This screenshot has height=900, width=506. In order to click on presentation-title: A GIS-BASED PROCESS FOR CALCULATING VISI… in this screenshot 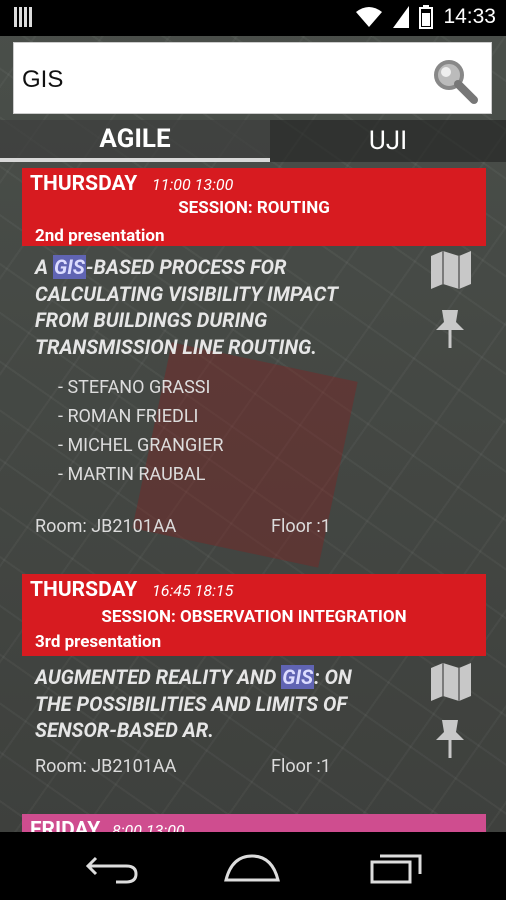, I will do `click(207, 307)`.